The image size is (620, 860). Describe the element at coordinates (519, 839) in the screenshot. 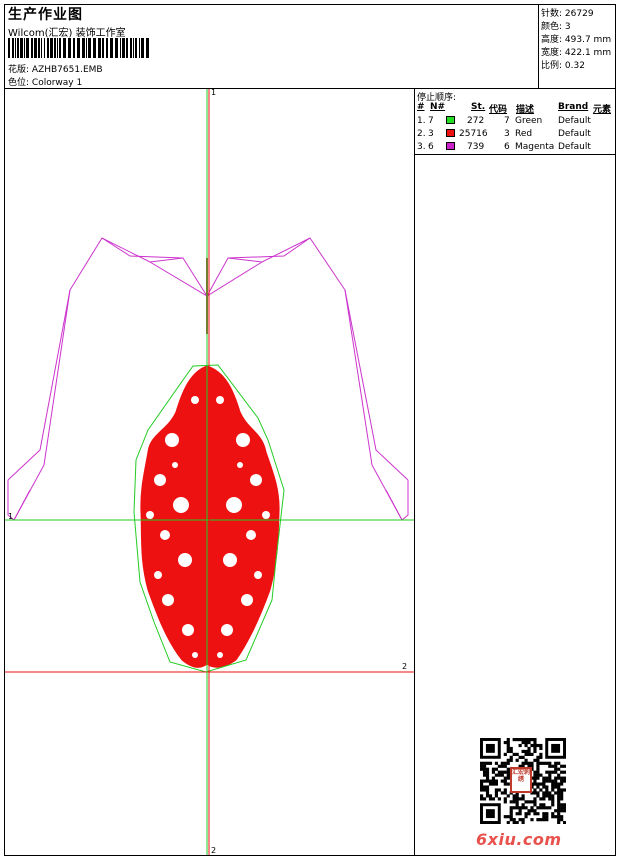

I see `watermark: 6xiu.com` at that location.